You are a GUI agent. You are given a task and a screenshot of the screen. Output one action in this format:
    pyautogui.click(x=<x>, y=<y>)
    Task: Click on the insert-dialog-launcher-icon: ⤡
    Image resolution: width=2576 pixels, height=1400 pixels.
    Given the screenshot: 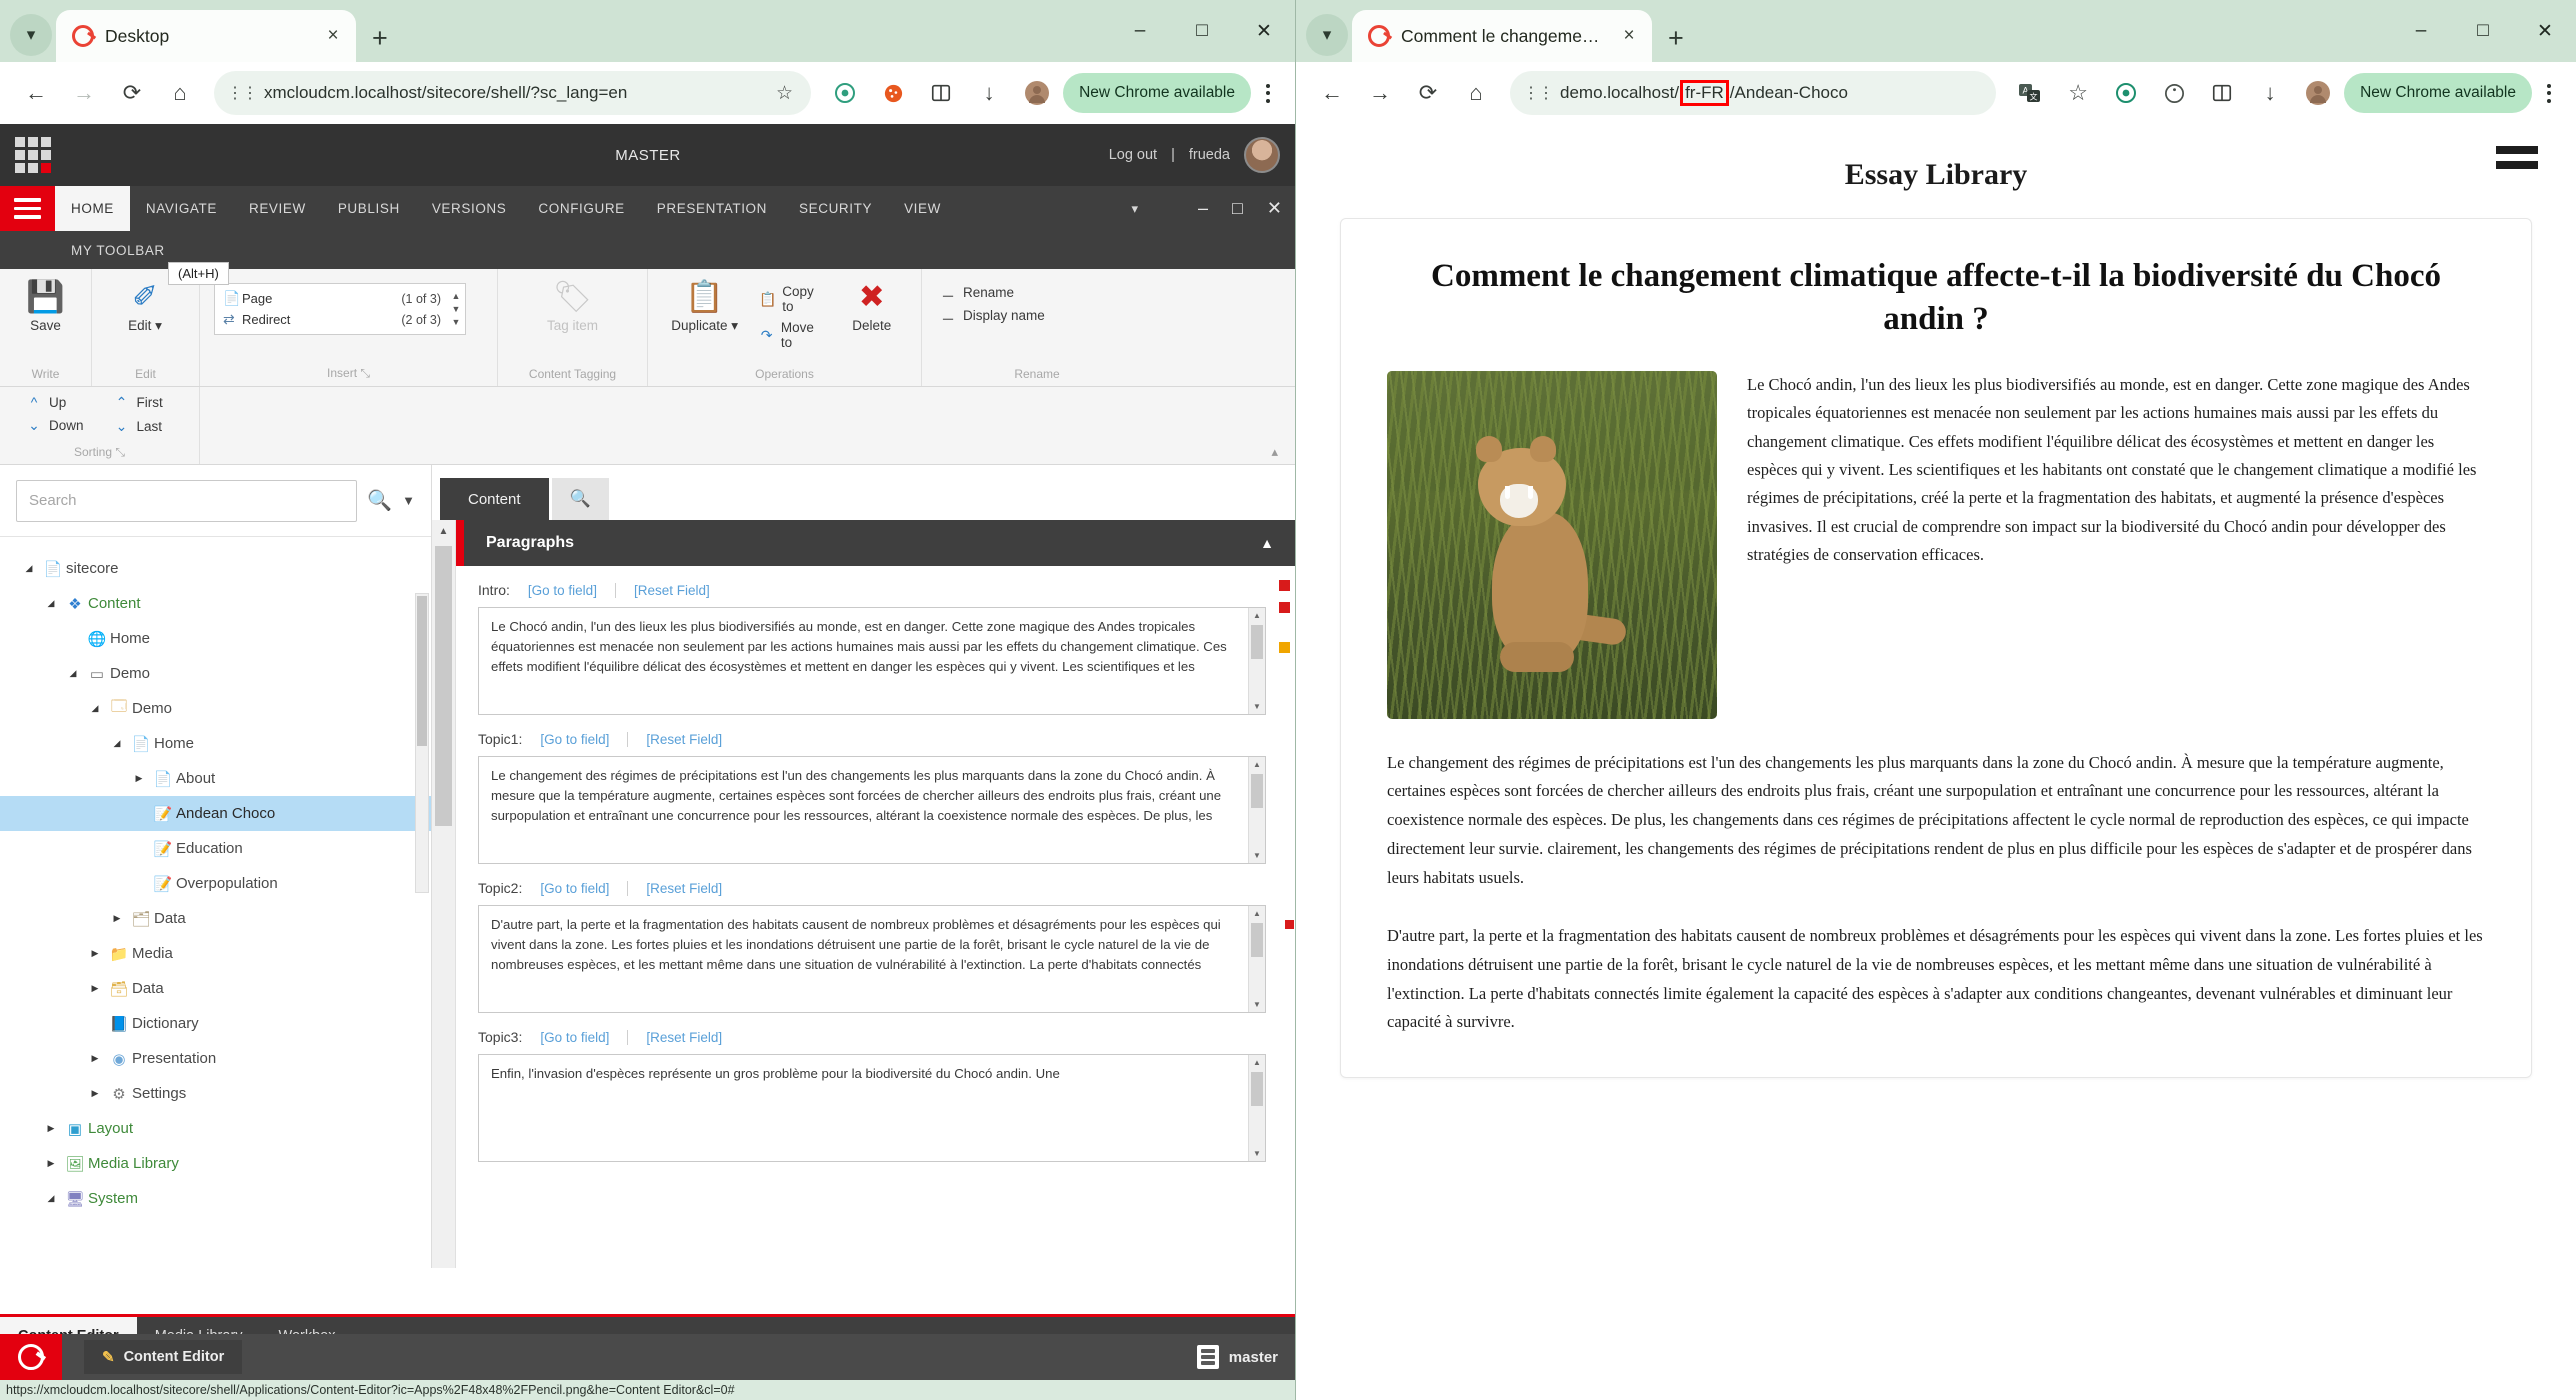 What is the action you would take?
    pyautogui.click(x=365, y=373)
    